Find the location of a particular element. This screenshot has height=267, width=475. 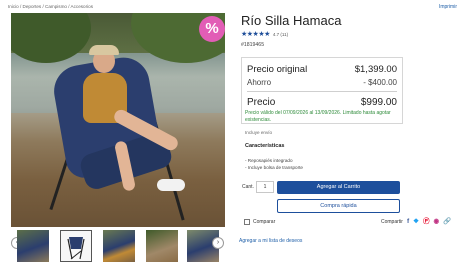

final-price-row: Precio $999.00 is located at coordinates (322, 102).